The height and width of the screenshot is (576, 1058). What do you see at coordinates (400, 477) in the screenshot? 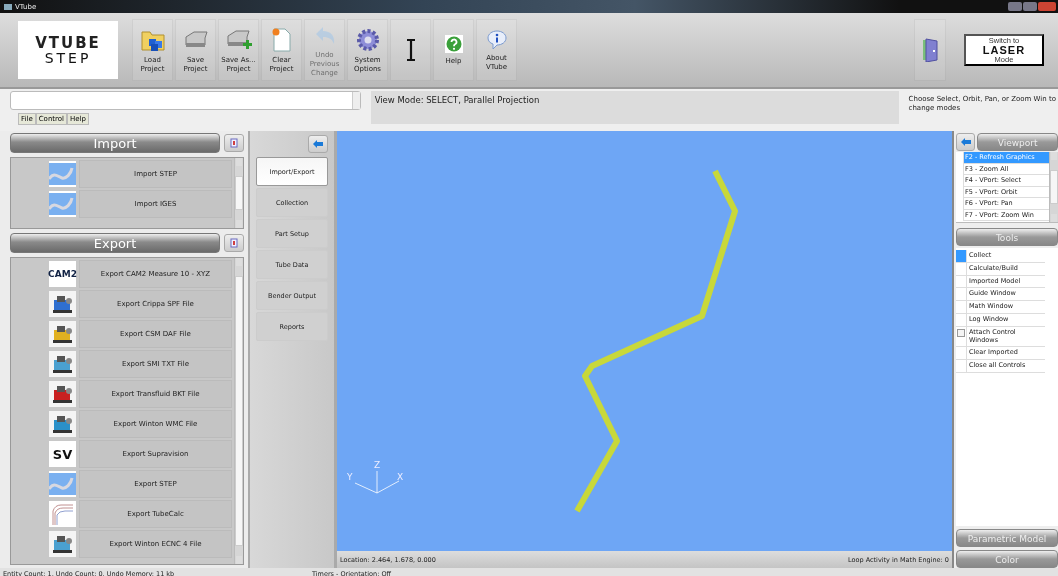
I see `axis-label: X` at bounding box center [400, 477].